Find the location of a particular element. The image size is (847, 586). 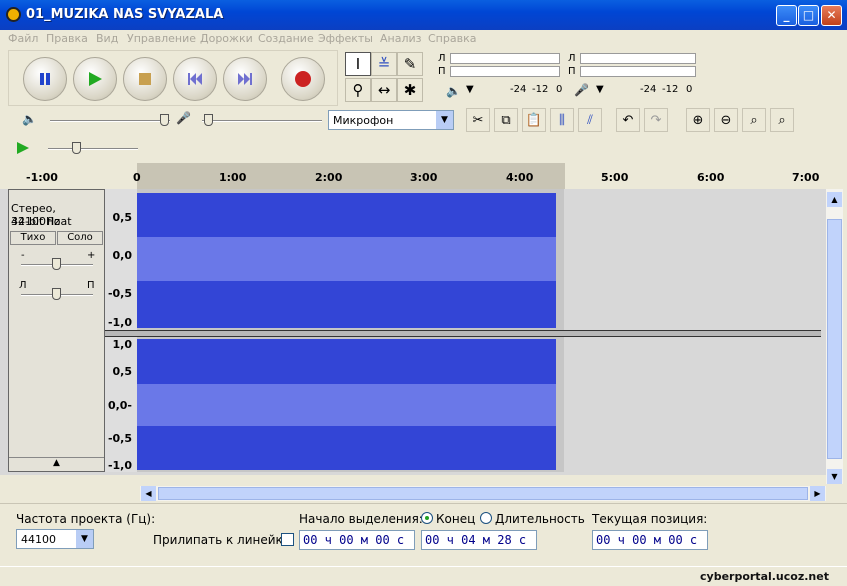

redo-button: ↷ is located at coordinates (656, 120).